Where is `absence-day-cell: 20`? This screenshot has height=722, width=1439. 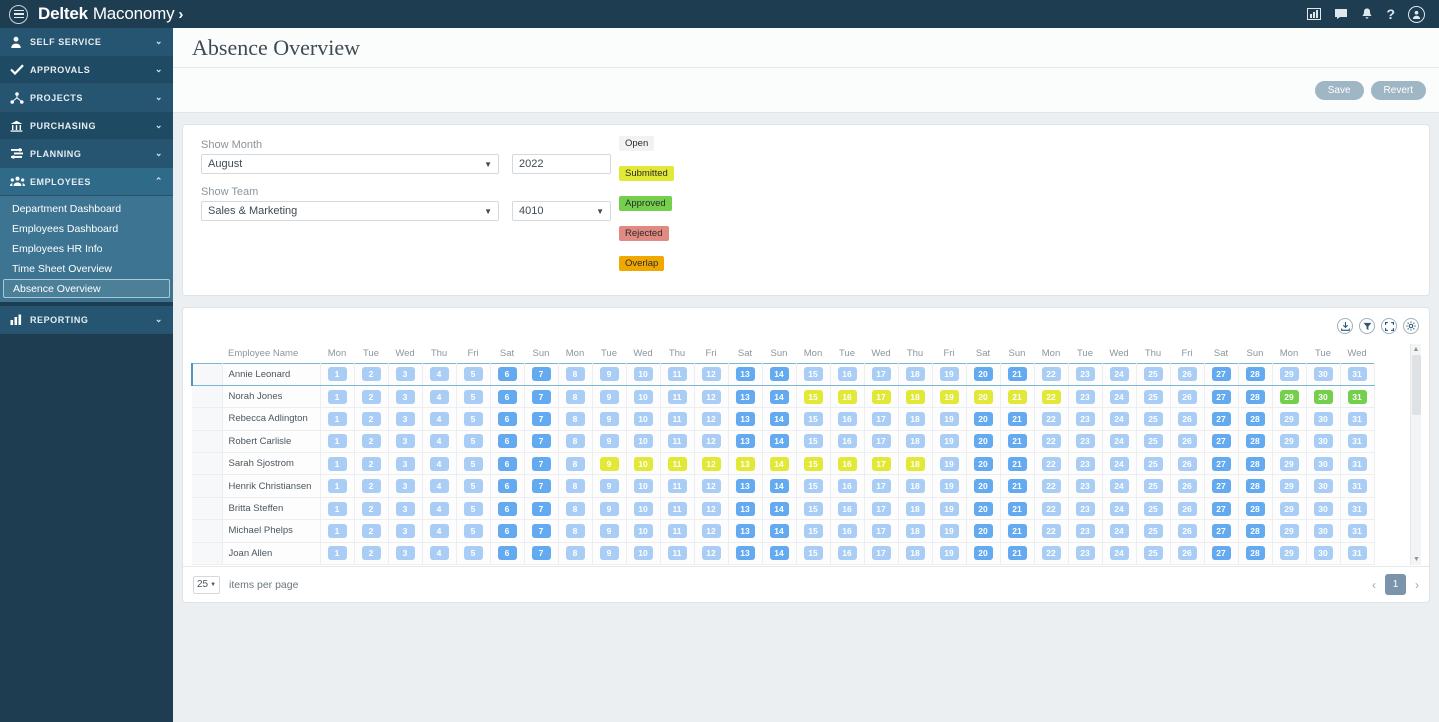
absence-day-cell: 20 is located at coordinates (983, 441).